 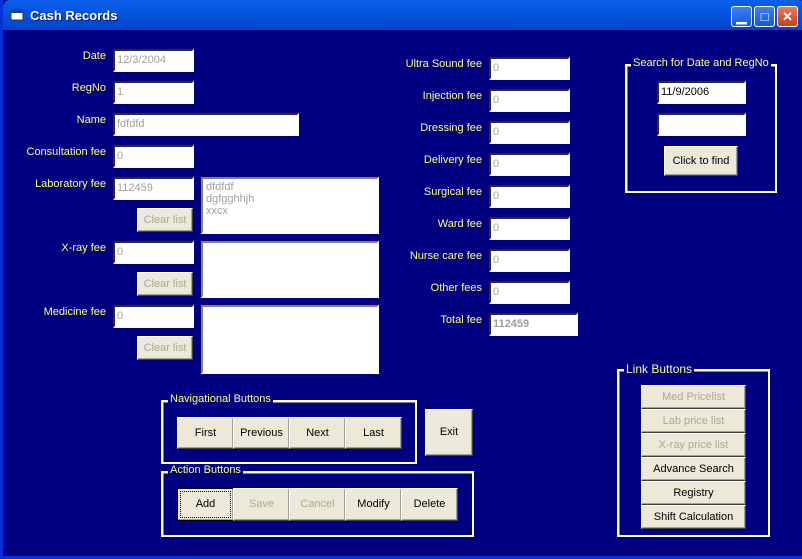 What do you see at coordinates (693, 421) in the screenshot?
I see `lab-price-list-button: Lab price list` at bounding box center [693, 421].